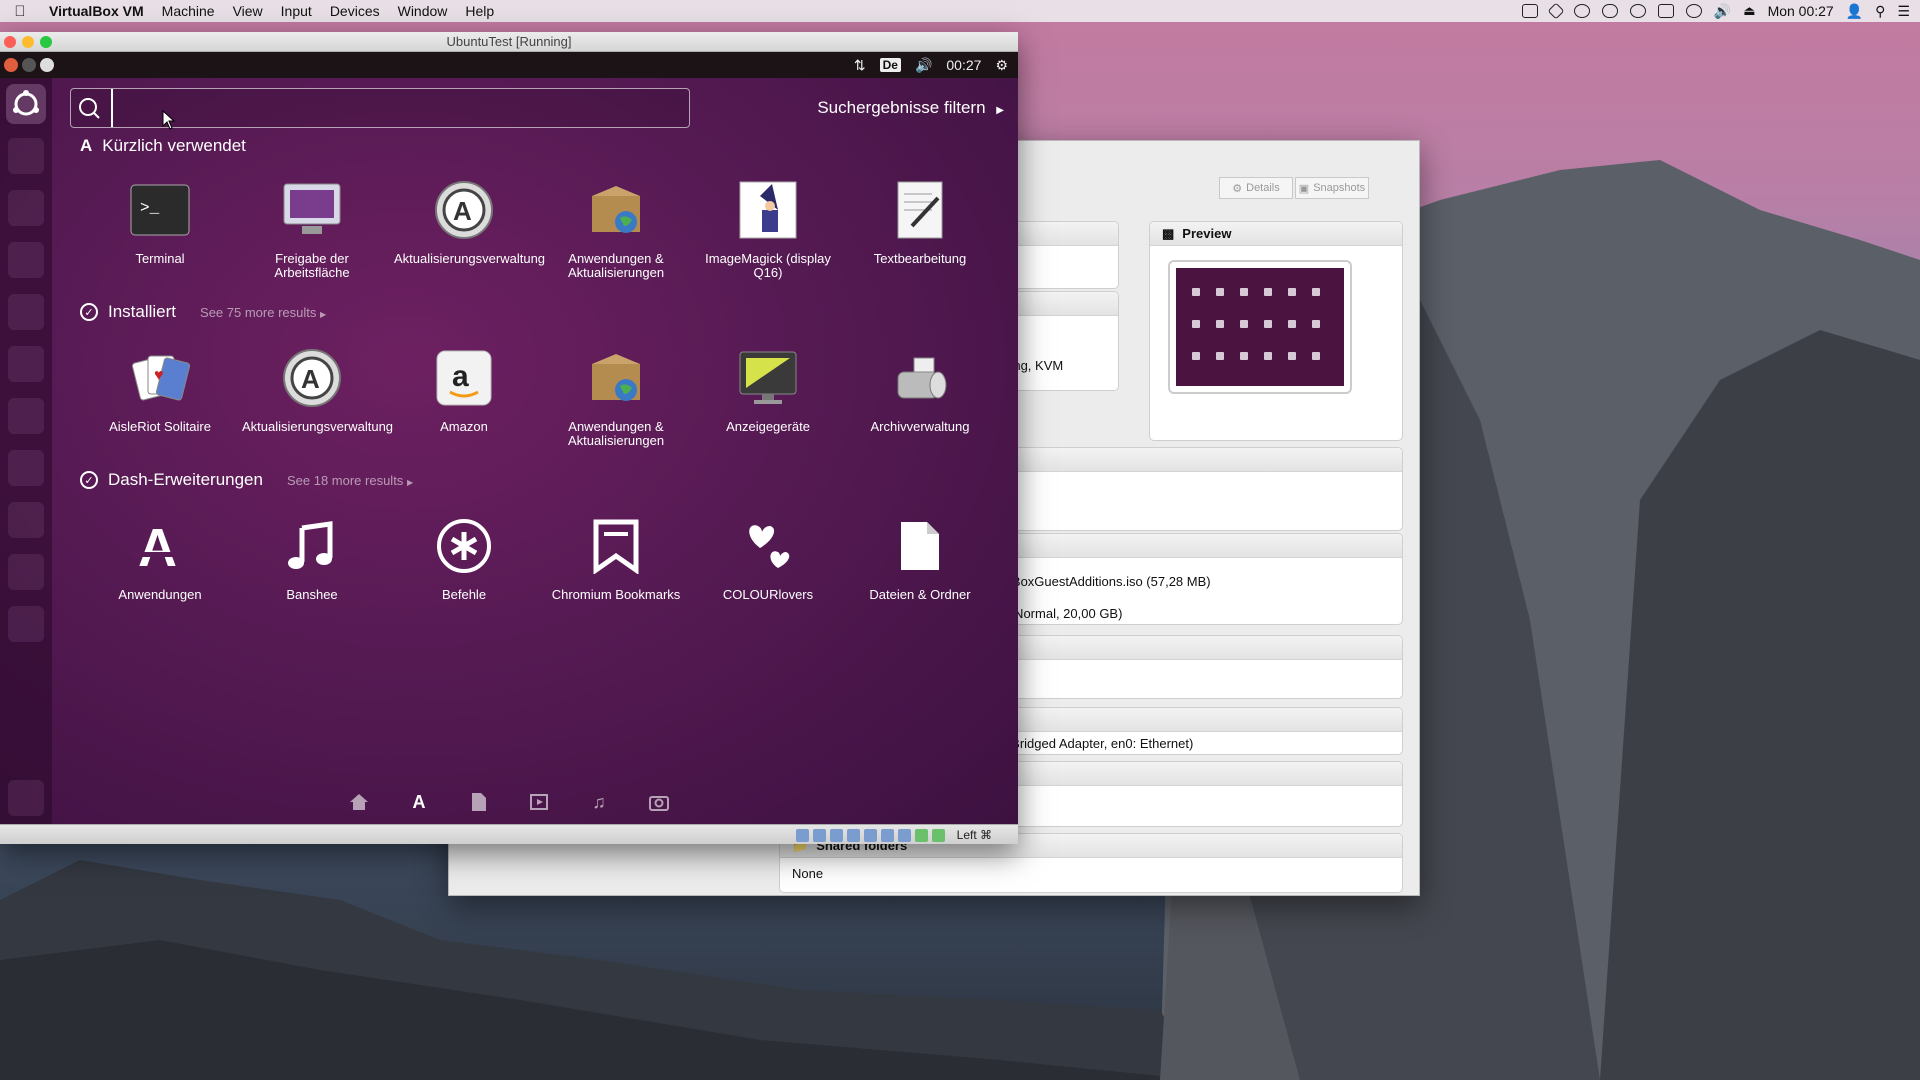 The width and height of the screenshot is (1920, 1080). I want to click on launcher-files-icon, so click(26, 156).